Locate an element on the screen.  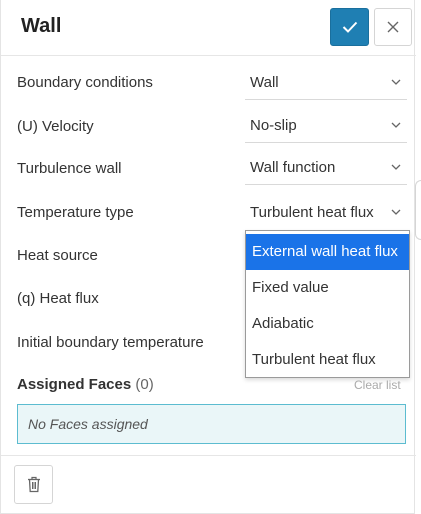
select-value: Turbulent heat flux is located at coordinates (312, 212).